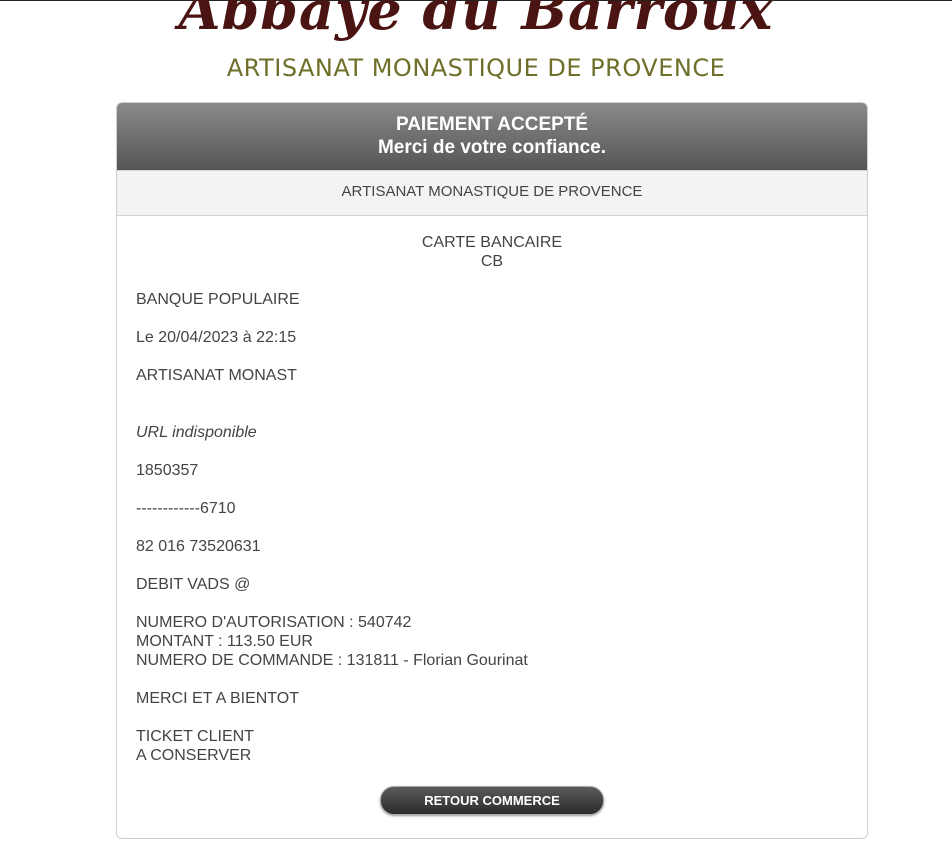 This screenshot has height=852, width=952. What do you see at coordinates (492, 147) in the screenshot?
I see `payment-status-subtitle: Merci de votre confiance.` at bounding box center [492, 147].